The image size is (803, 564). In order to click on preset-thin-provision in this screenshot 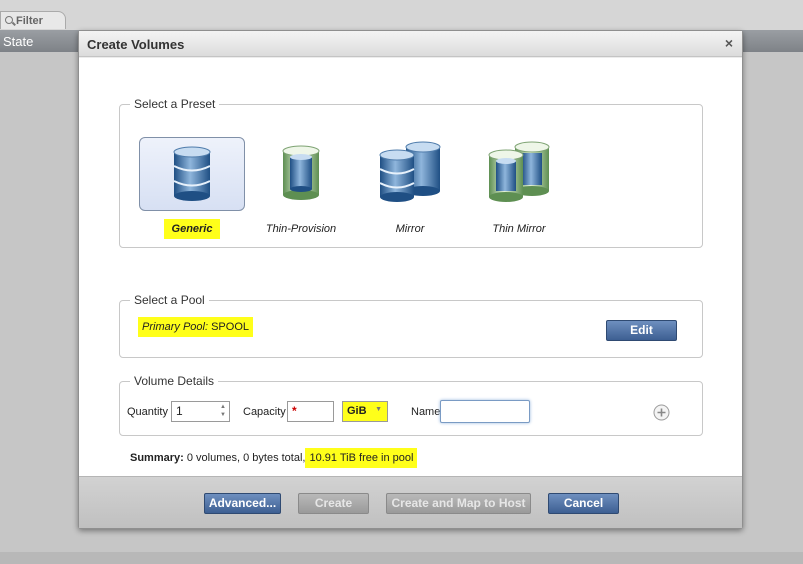, I will do `click(301, 174)`.